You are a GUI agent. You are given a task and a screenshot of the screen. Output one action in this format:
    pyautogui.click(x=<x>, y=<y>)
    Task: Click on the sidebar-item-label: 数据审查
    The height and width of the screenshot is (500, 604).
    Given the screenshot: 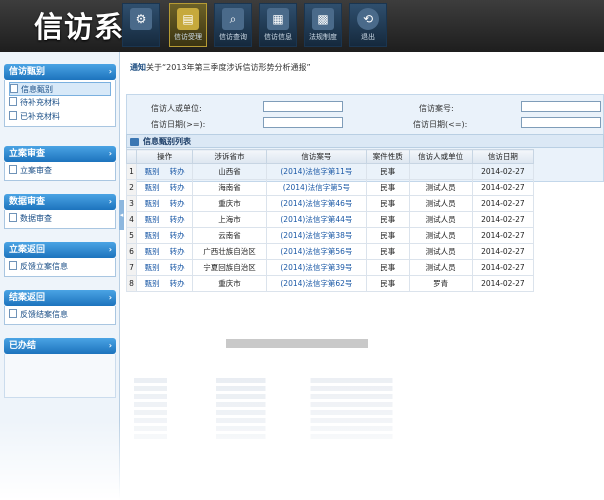 What is the action you would take?
    pyautogui.click(x=36, y=218)
    